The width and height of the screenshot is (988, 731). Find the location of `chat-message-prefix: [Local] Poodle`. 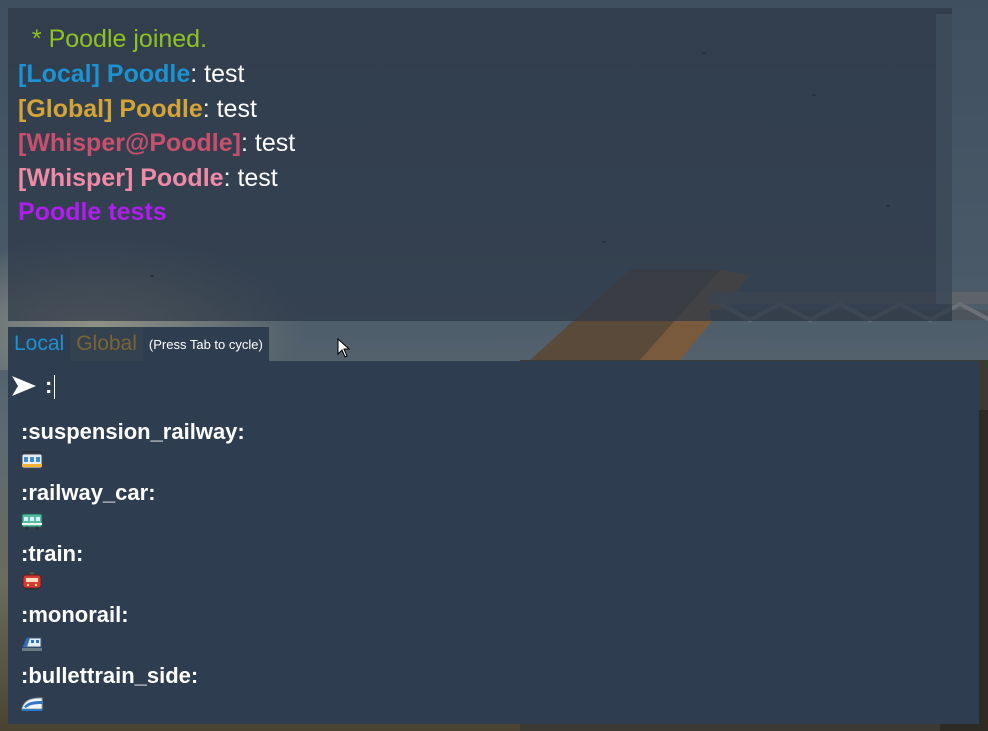

chat-message-prefix: [Local] Poodle is located at coordinates (104, 74).